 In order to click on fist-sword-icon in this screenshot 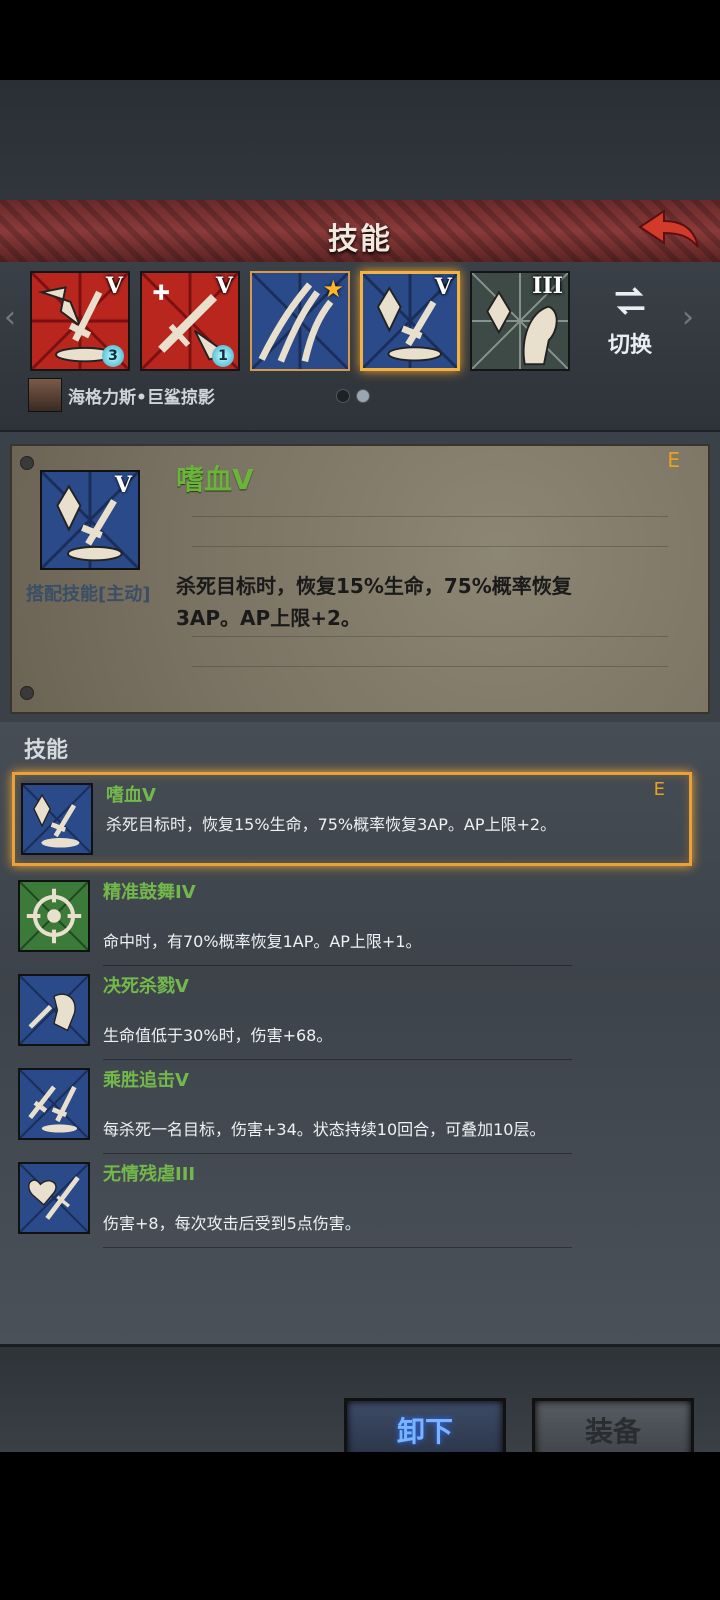, I will do `click(54, 1010)`.